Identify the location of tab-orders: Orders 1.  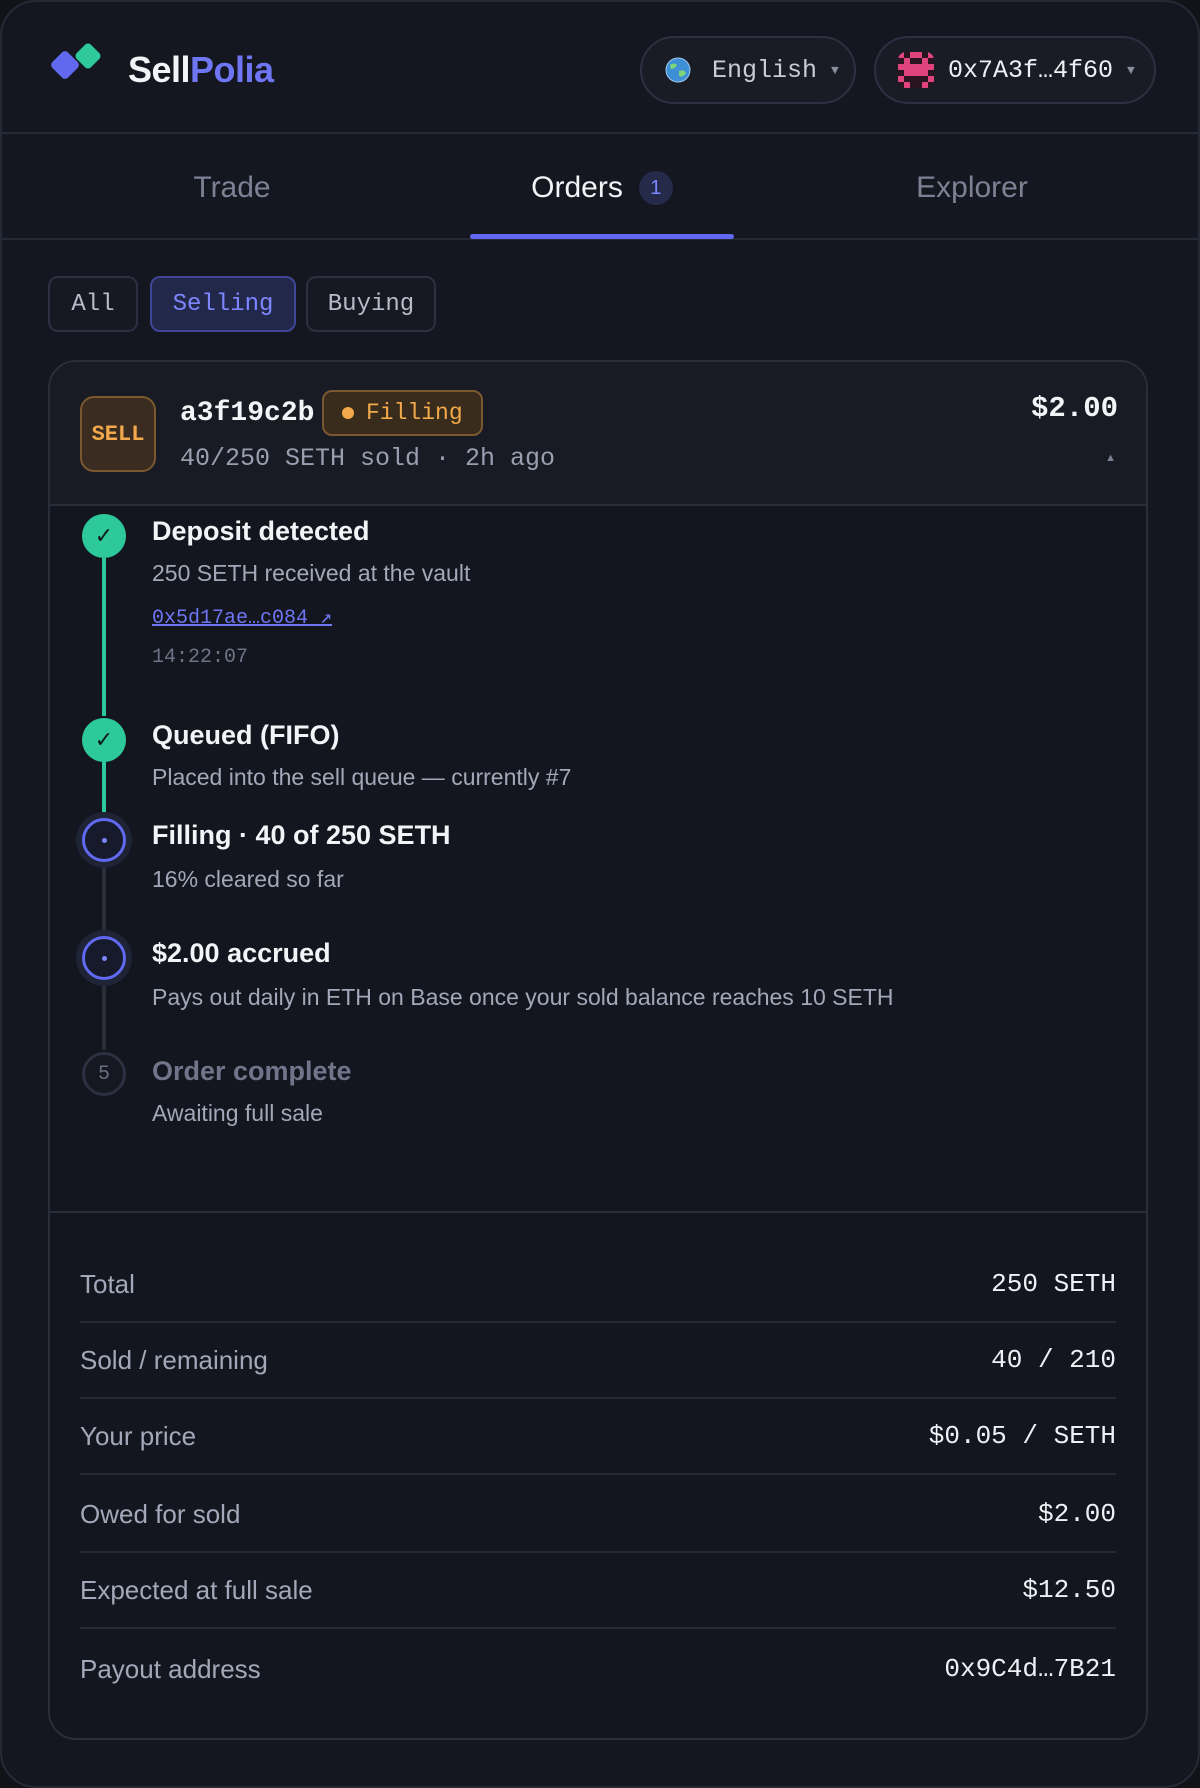
(602, 188).